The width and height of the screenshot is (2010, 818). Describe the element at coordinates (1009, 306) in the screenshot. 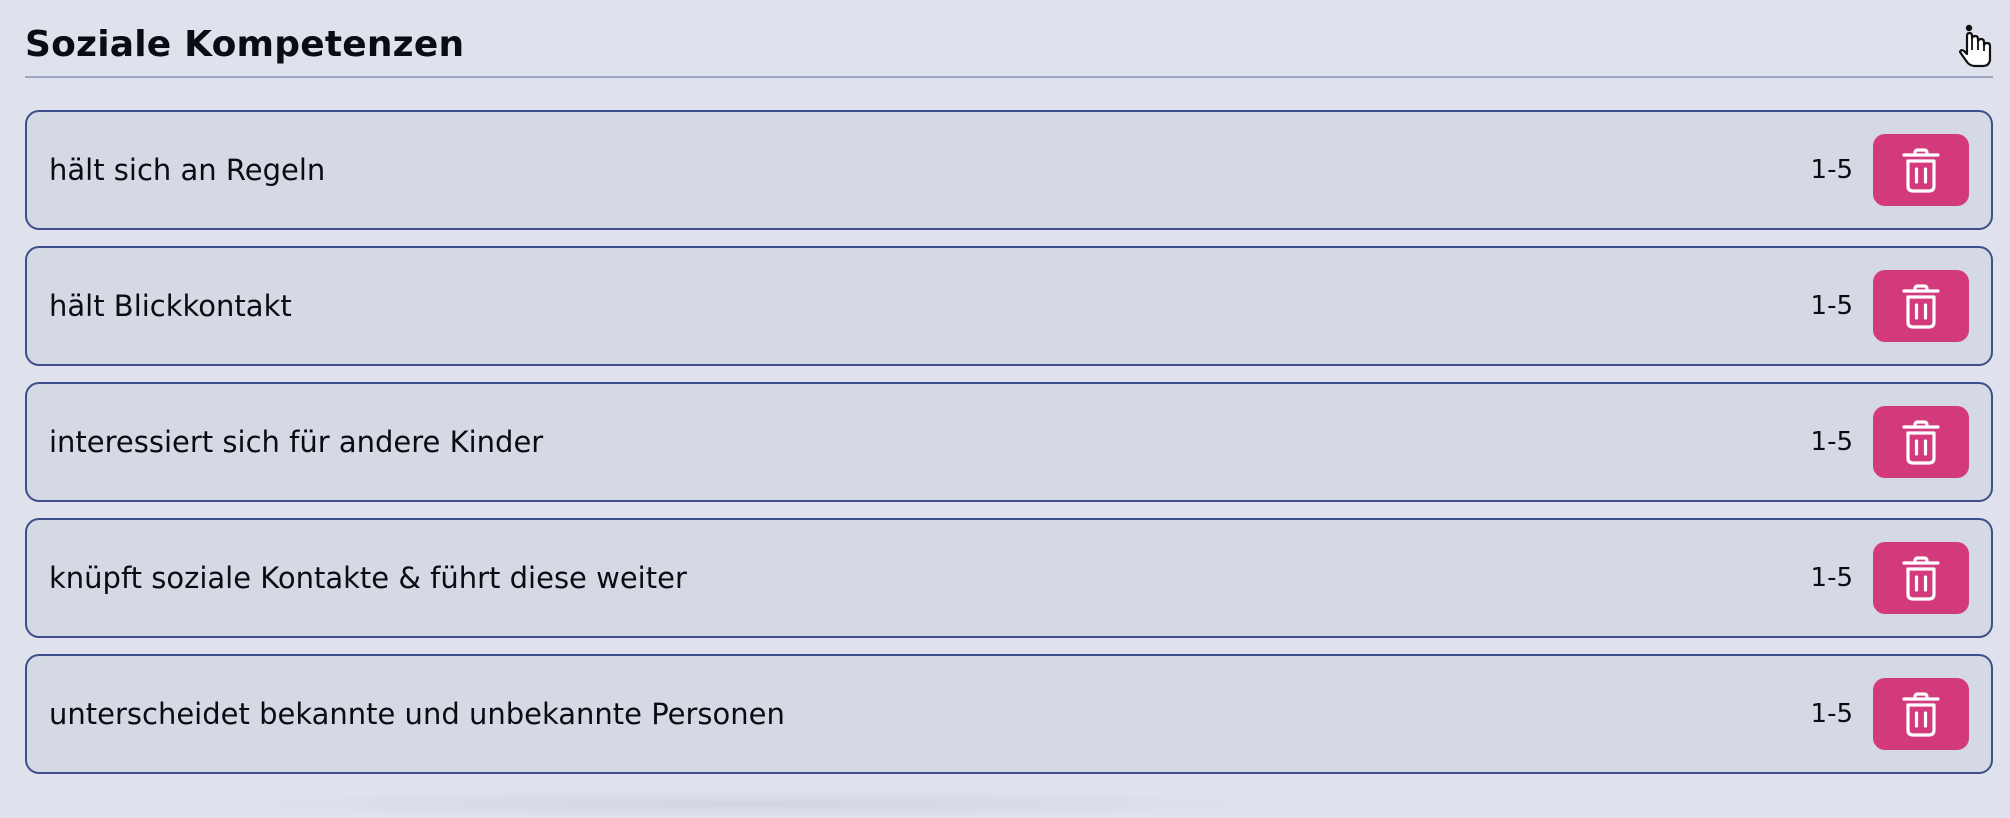

I see `list-item: hält Blickkontakt 1-5` at that location.